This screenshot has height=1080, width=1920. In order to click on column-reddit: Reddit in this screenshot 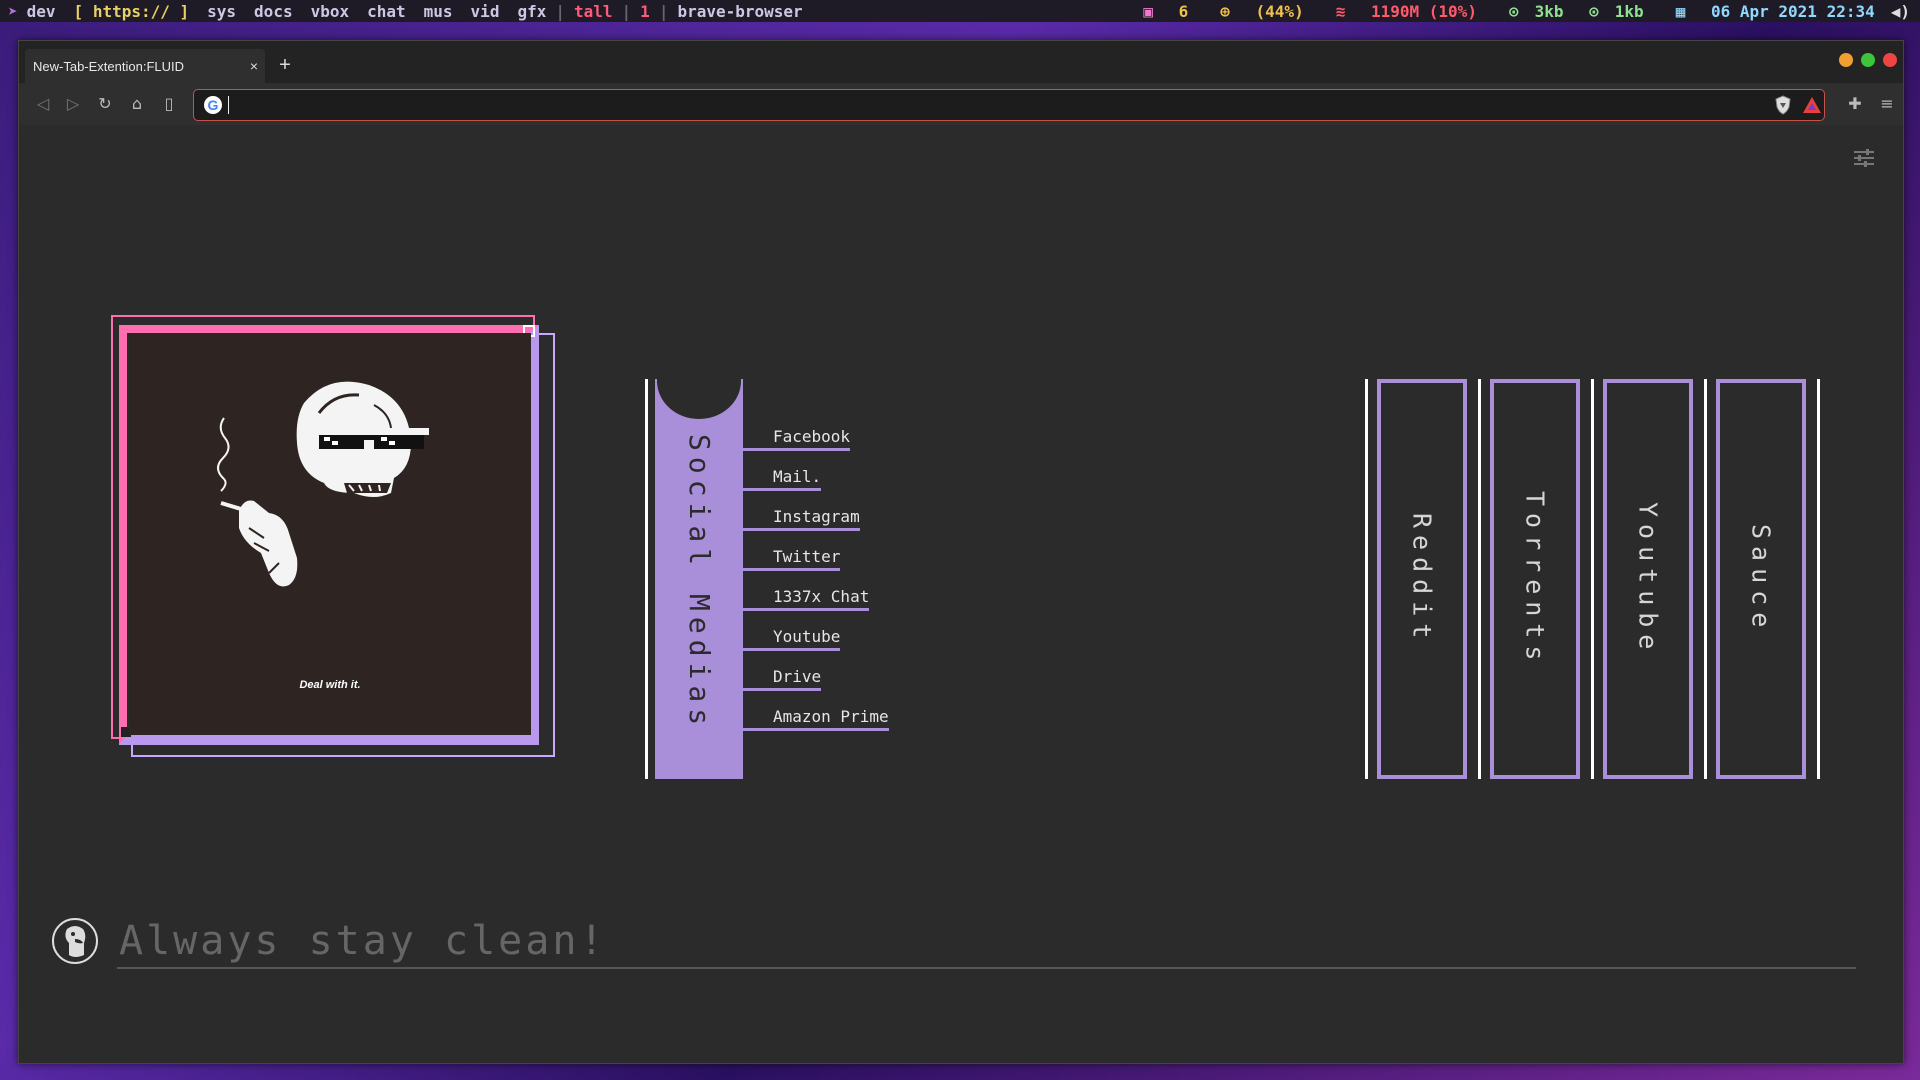, I will do `click(1422, 579)`.